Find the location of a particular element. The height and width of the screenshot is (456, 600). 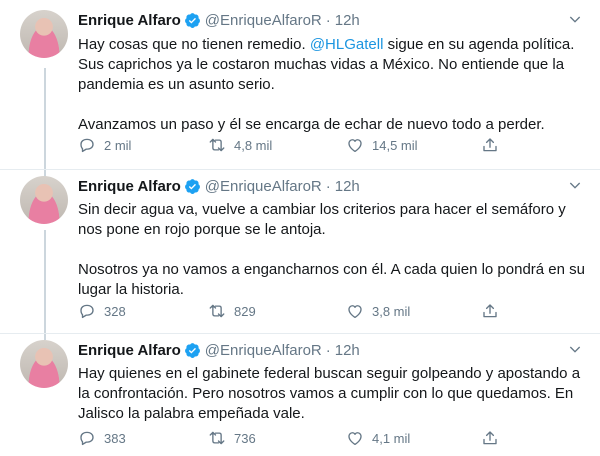

like-button: 4,1 mil is located at coordinates (378, 438).